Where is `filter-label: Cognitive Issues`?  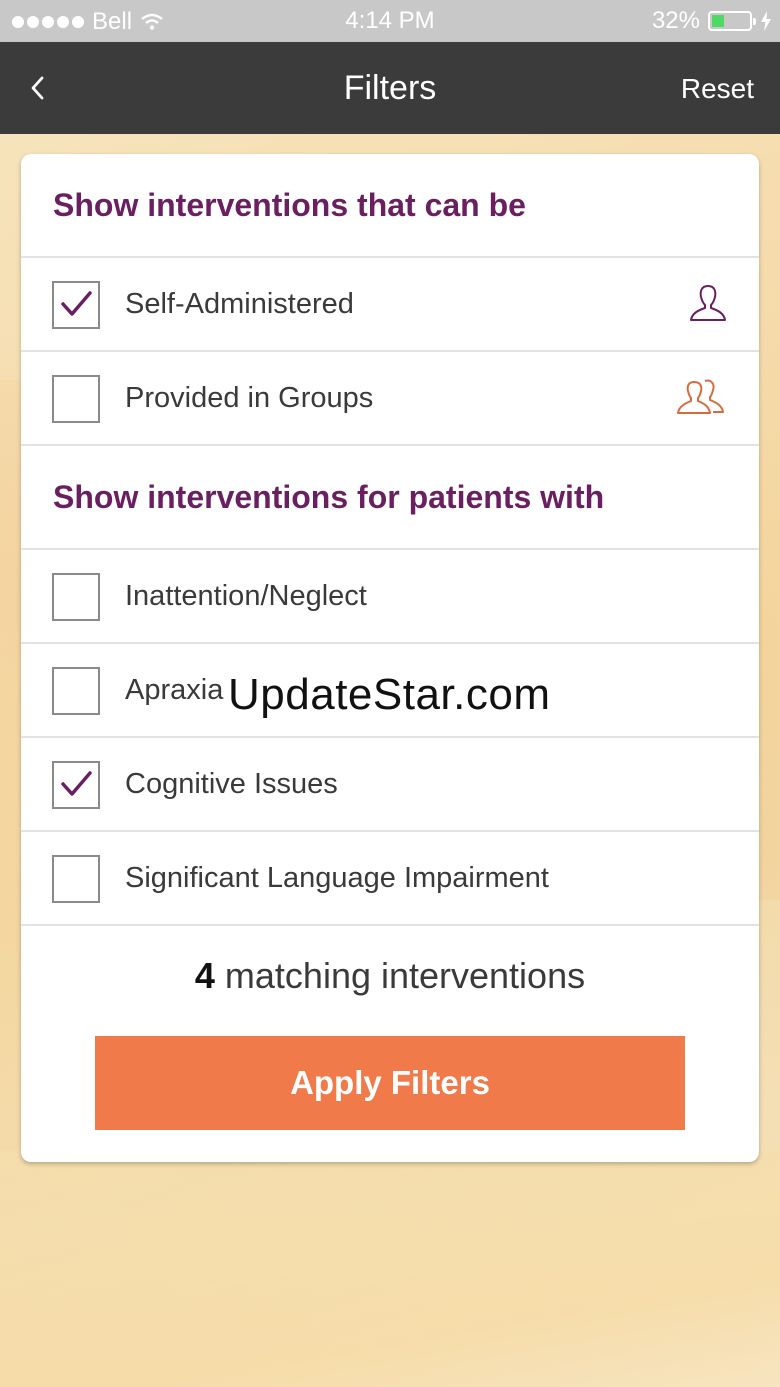 filter-label: Cognitive Issues is located at coordinates (231, 784).